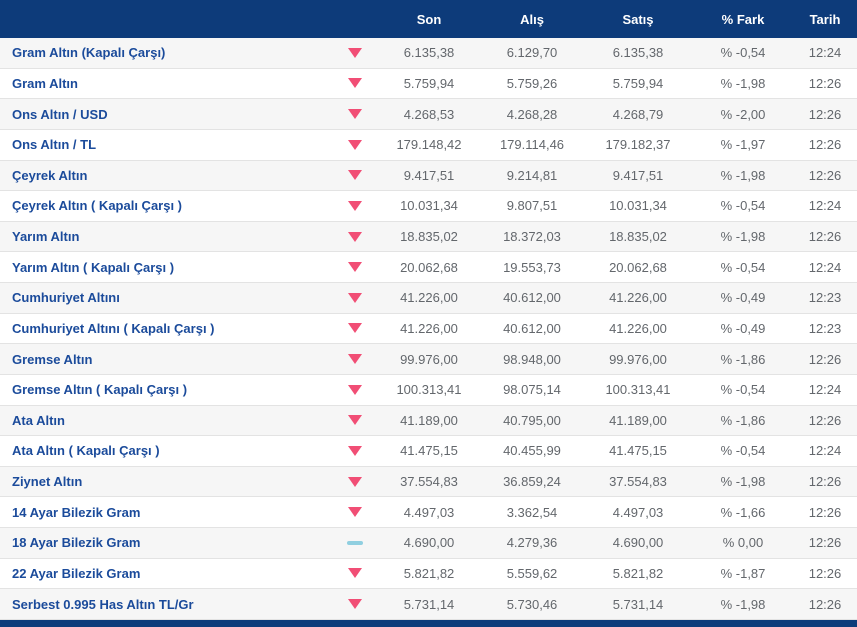  I want to click on satis-value: 5.821,82, so click(638, 573).